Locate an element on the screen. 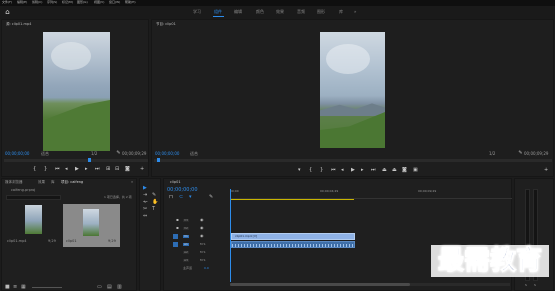  program-camera-icon: ◙ is located at coordinates (404, 170).